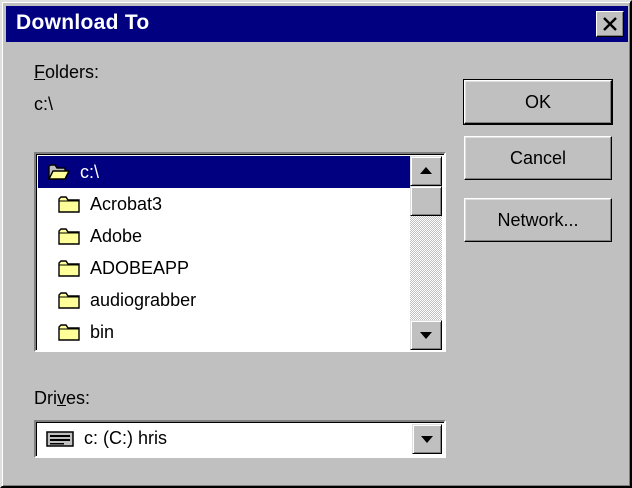 The width and height of the screenshot is (632, 488). Describe the element at coordinates (317, 24) in the screenshot. I see `title-bar: Download To` at that location.